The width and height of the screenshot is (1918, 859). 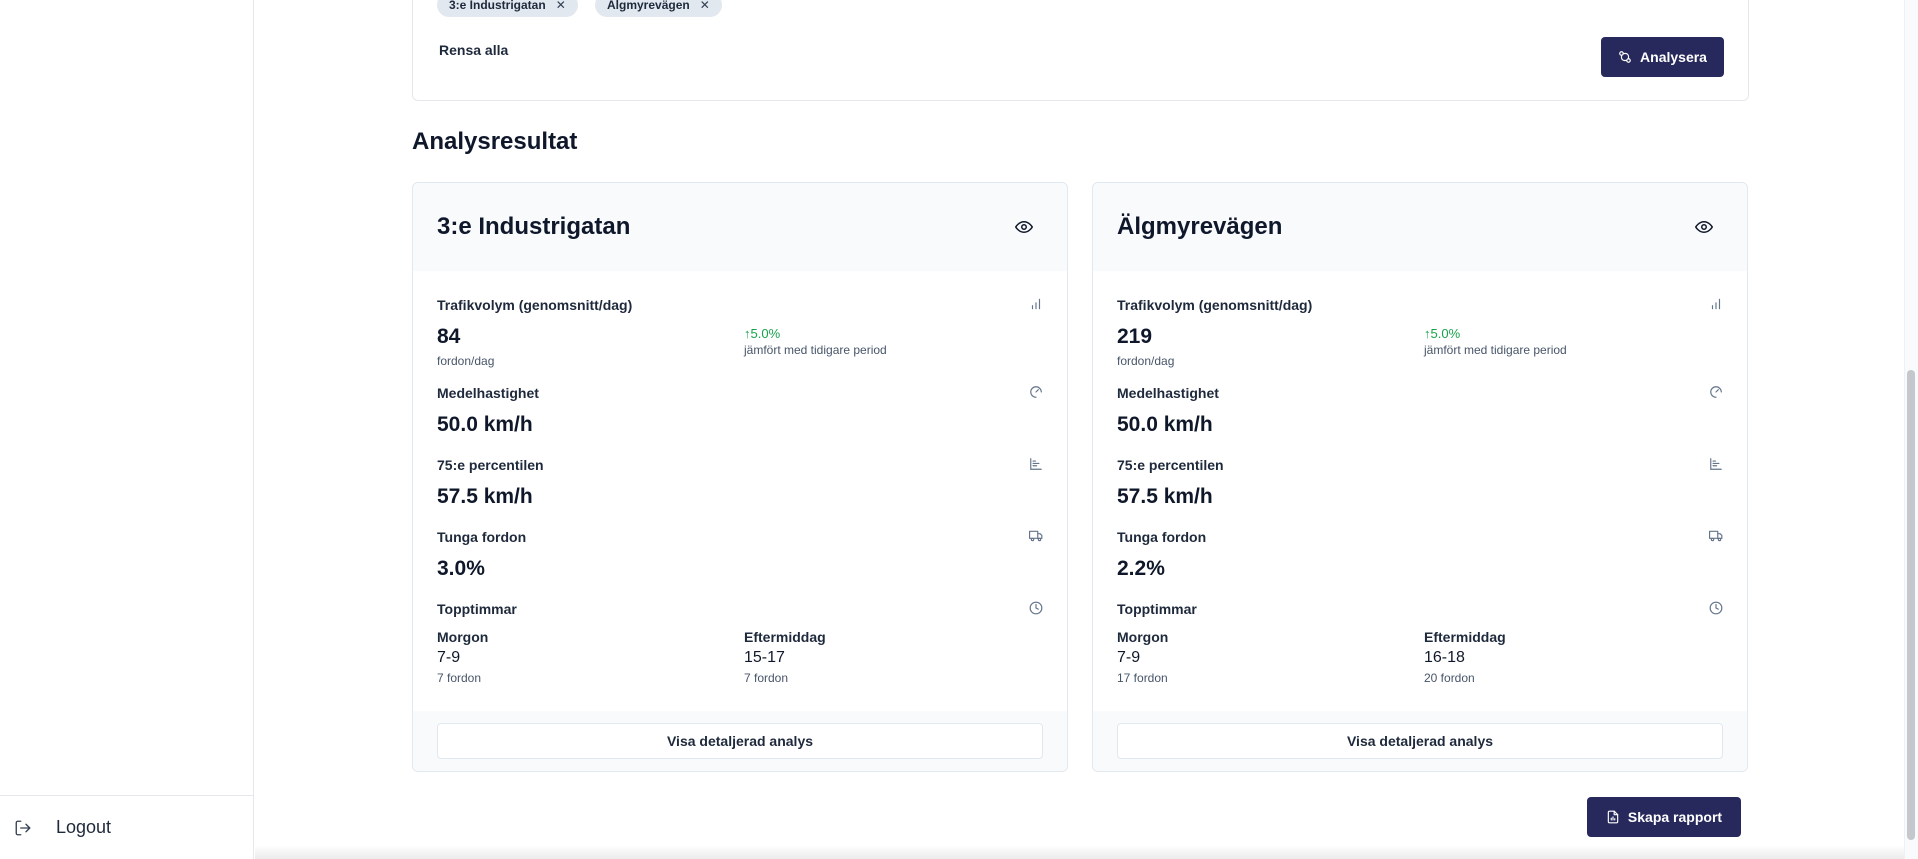 I want to click on create-report-button: Skapa rapport, so click(x=1664, y=817).